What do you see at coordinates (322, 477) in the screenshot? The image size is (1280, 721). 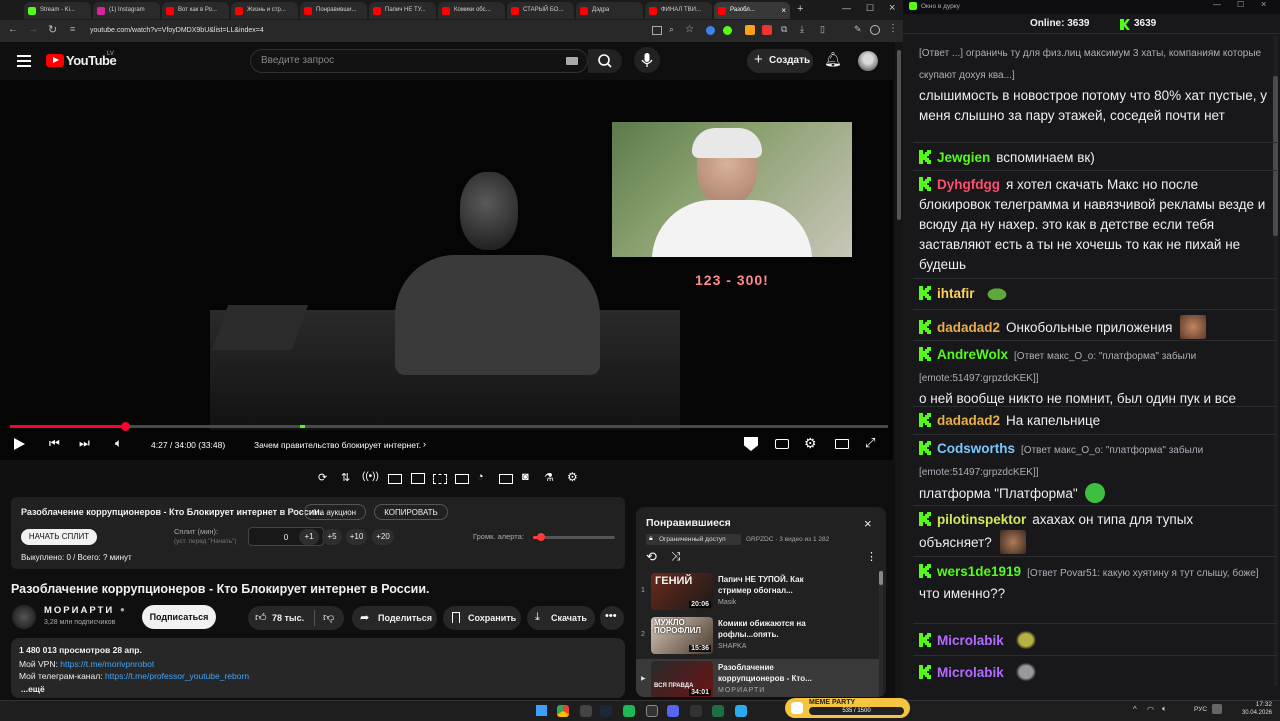 I see `repeat-icon: ⟳` at bounding box center [322, 477].